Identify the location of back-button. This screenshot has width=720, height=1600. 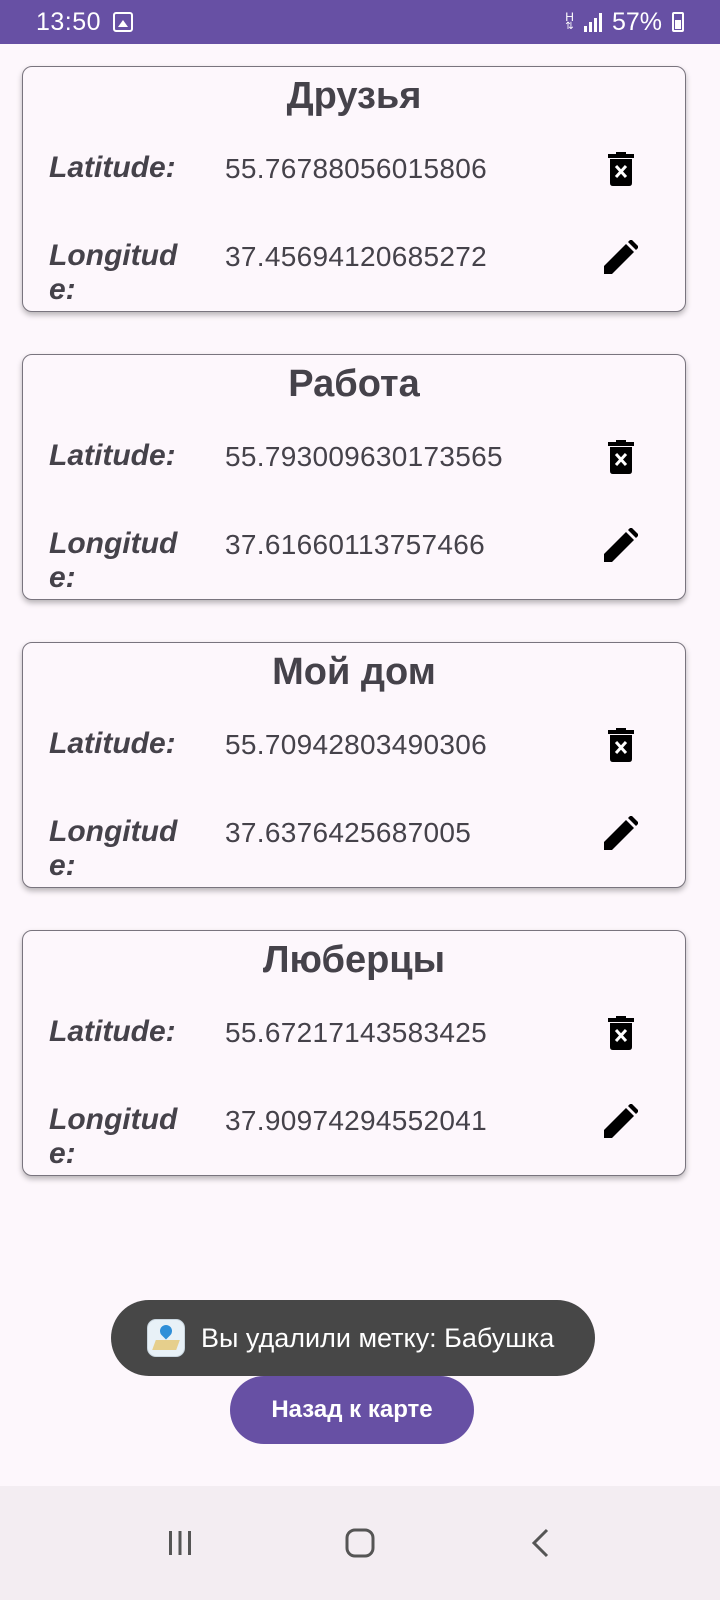
(540, 1543).